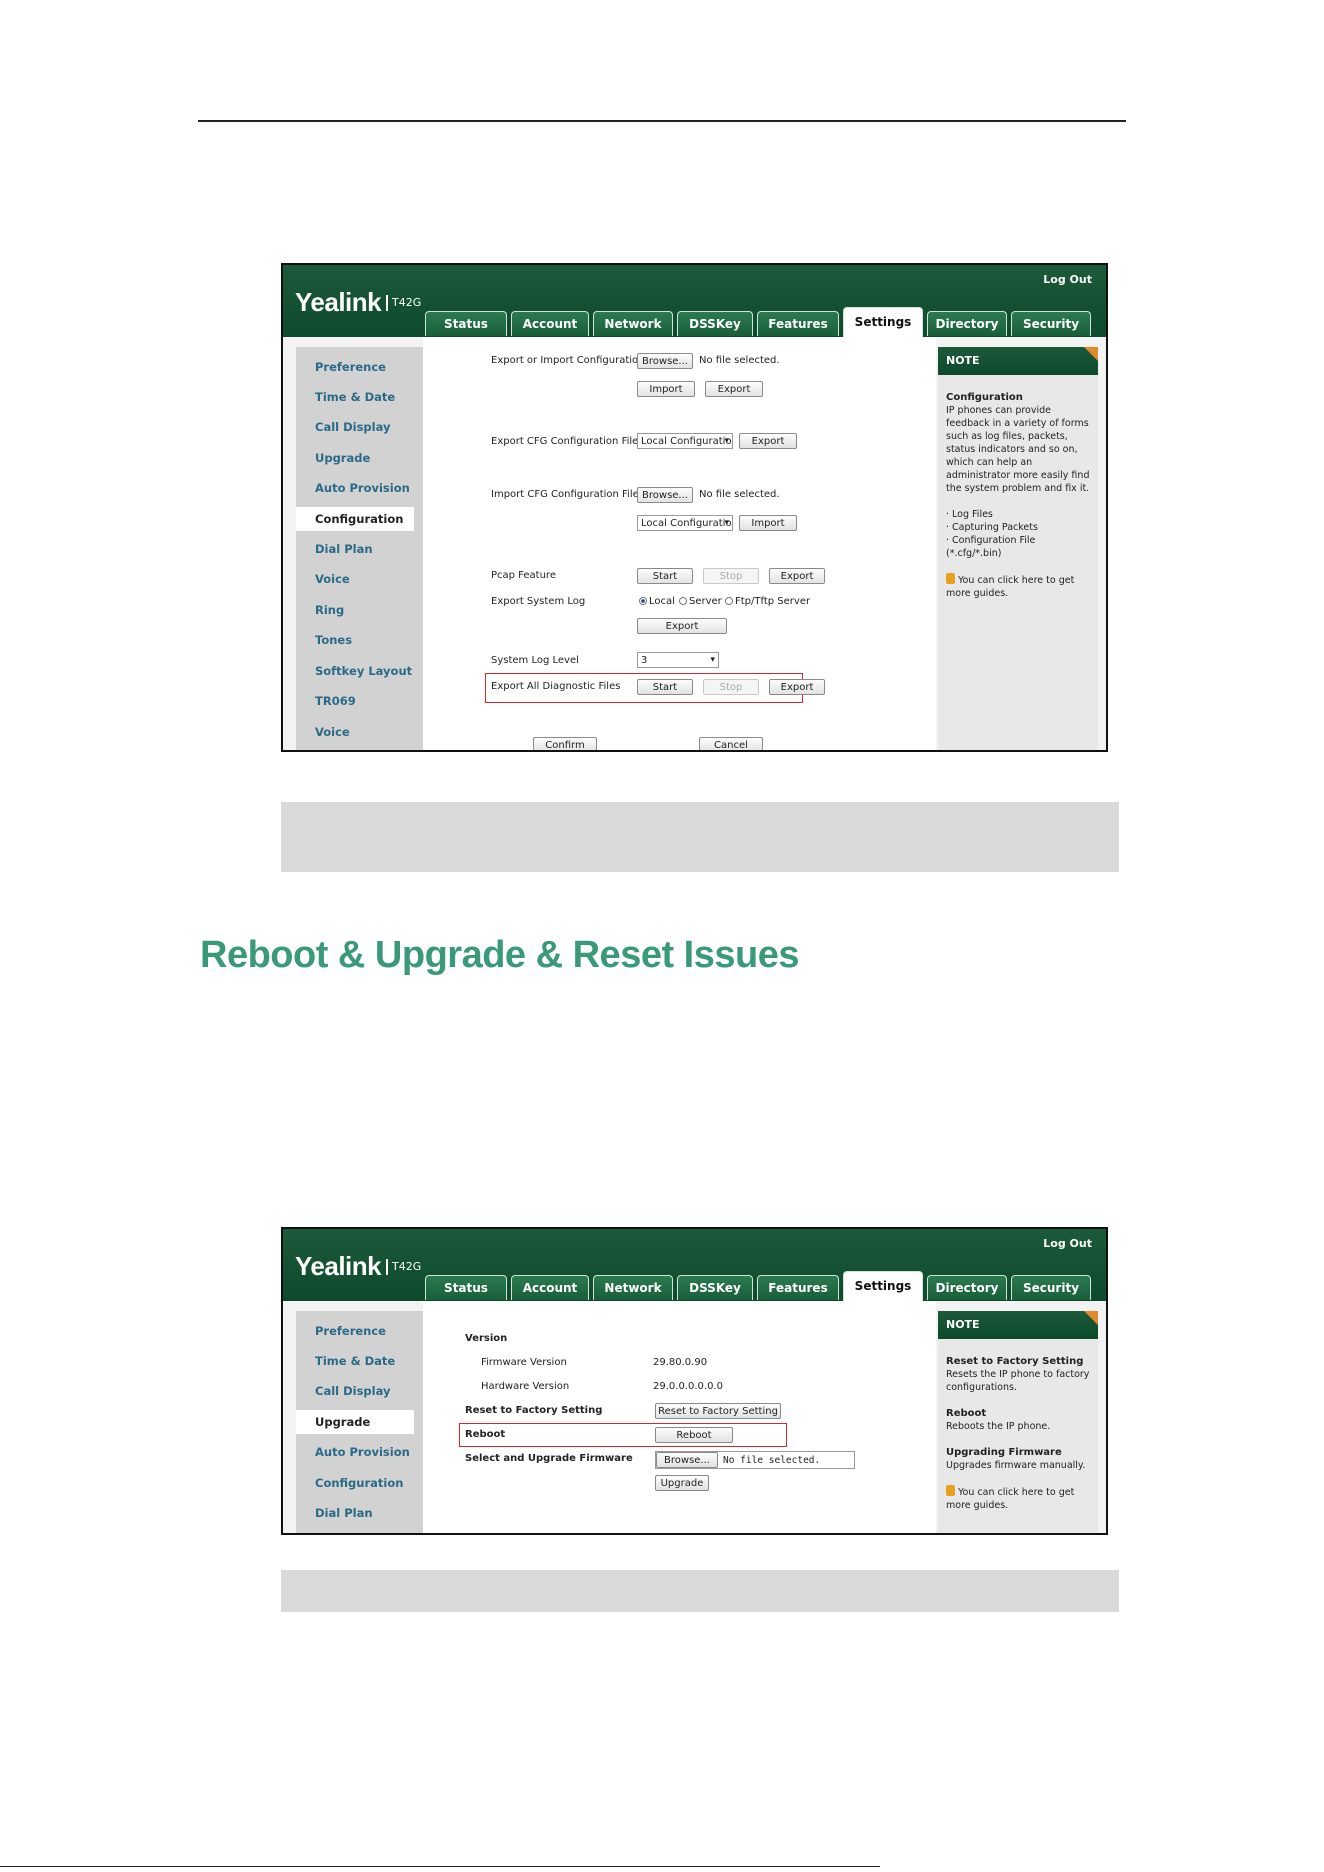 The width and height of the screenshot is (1324, 1872). I want to click on radio-local: Local, so click(657, 601).